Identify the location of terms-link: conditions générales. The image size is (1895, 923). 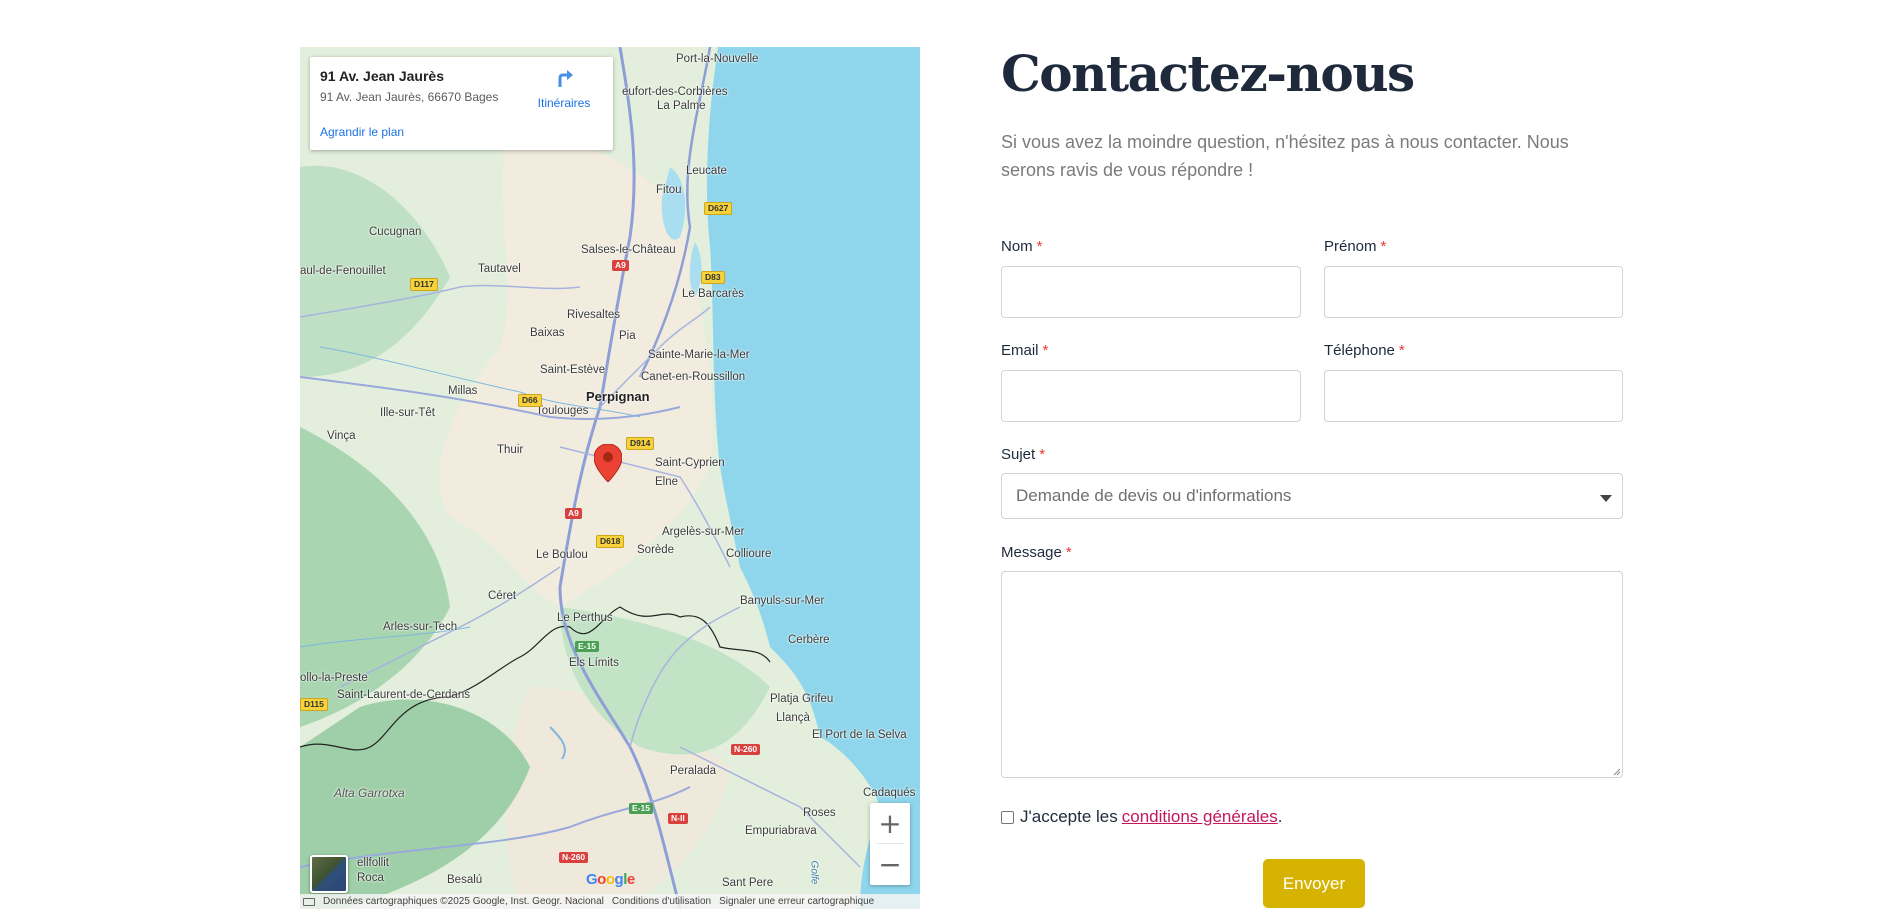
(1200, 817).